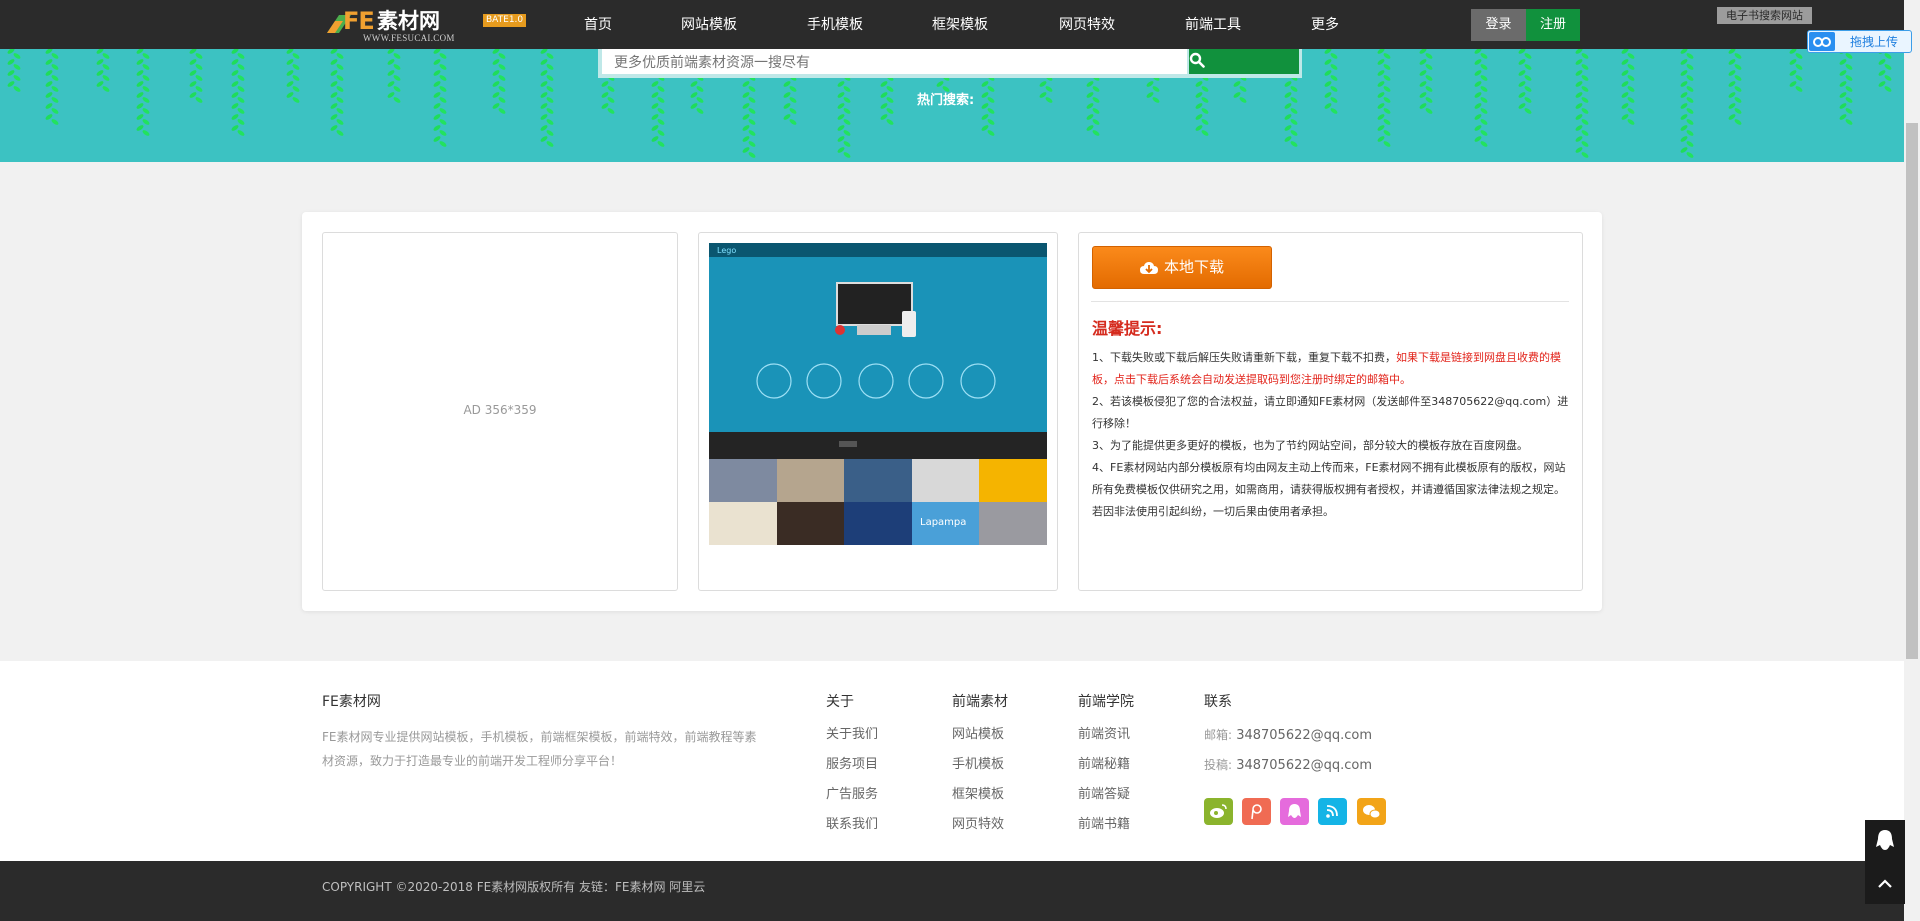 Image resolution: width=1920 pixels, height=921 pixels. What do you see at coordinates (1244, 61) in the screenshot?
I see `search-button` at bounding box center [1244, 61].